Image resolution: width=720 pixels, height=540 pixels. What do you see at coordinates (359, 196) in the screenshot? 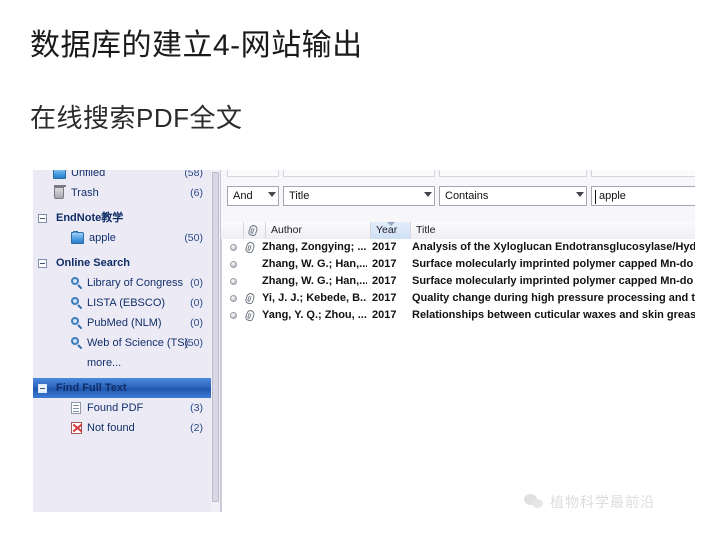
I see `search-field-dropdown: Title` at bounding box center [359, 196].